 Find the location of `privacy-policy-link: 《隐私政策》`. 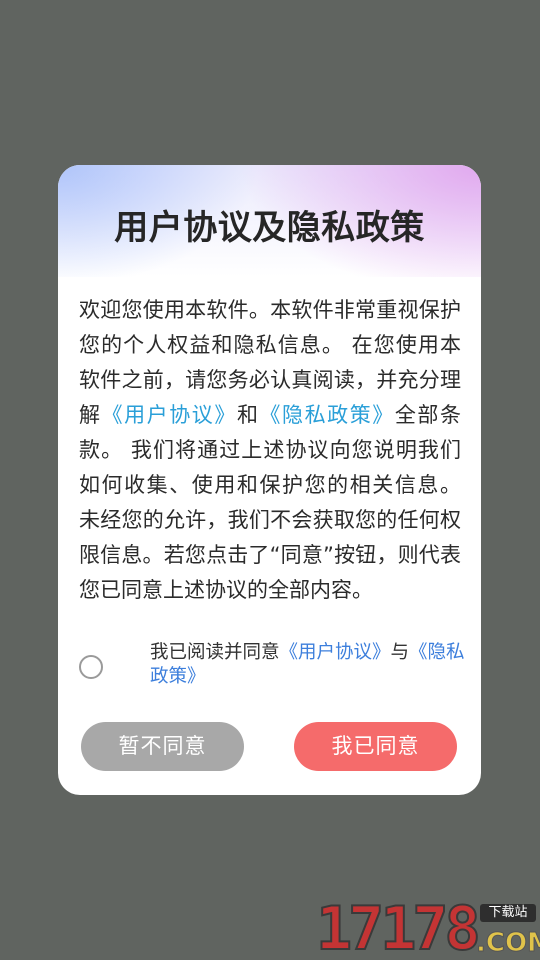

privacy-policy-link: 《隐私政策》 is located at coordinates (327, 415).